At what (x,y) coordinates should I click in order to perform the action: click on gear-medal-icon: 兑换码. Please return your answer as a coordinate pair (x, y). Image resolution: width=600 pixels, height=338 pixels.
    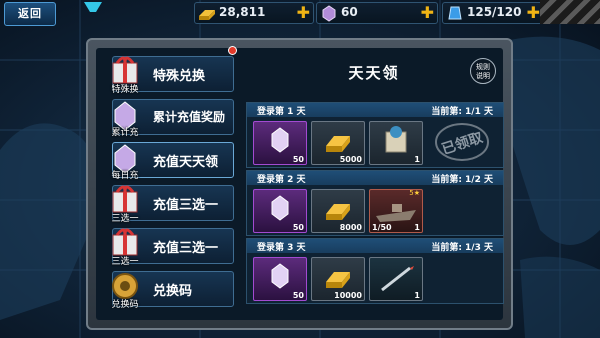
    Looking at the image, I should click on (125, 289).